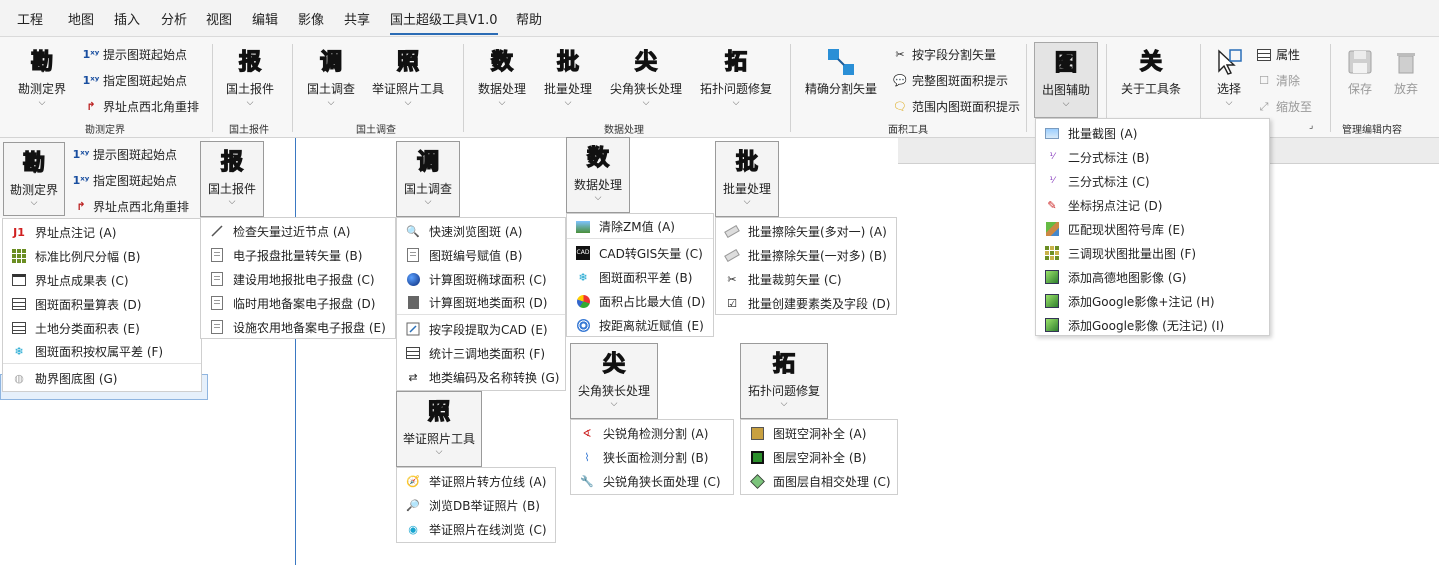  Describe the element at coordinates (640, 277) in the screenshot. I see `menu-item-area-adjust: ❄ 图斑面积平差 (B)` at that location.